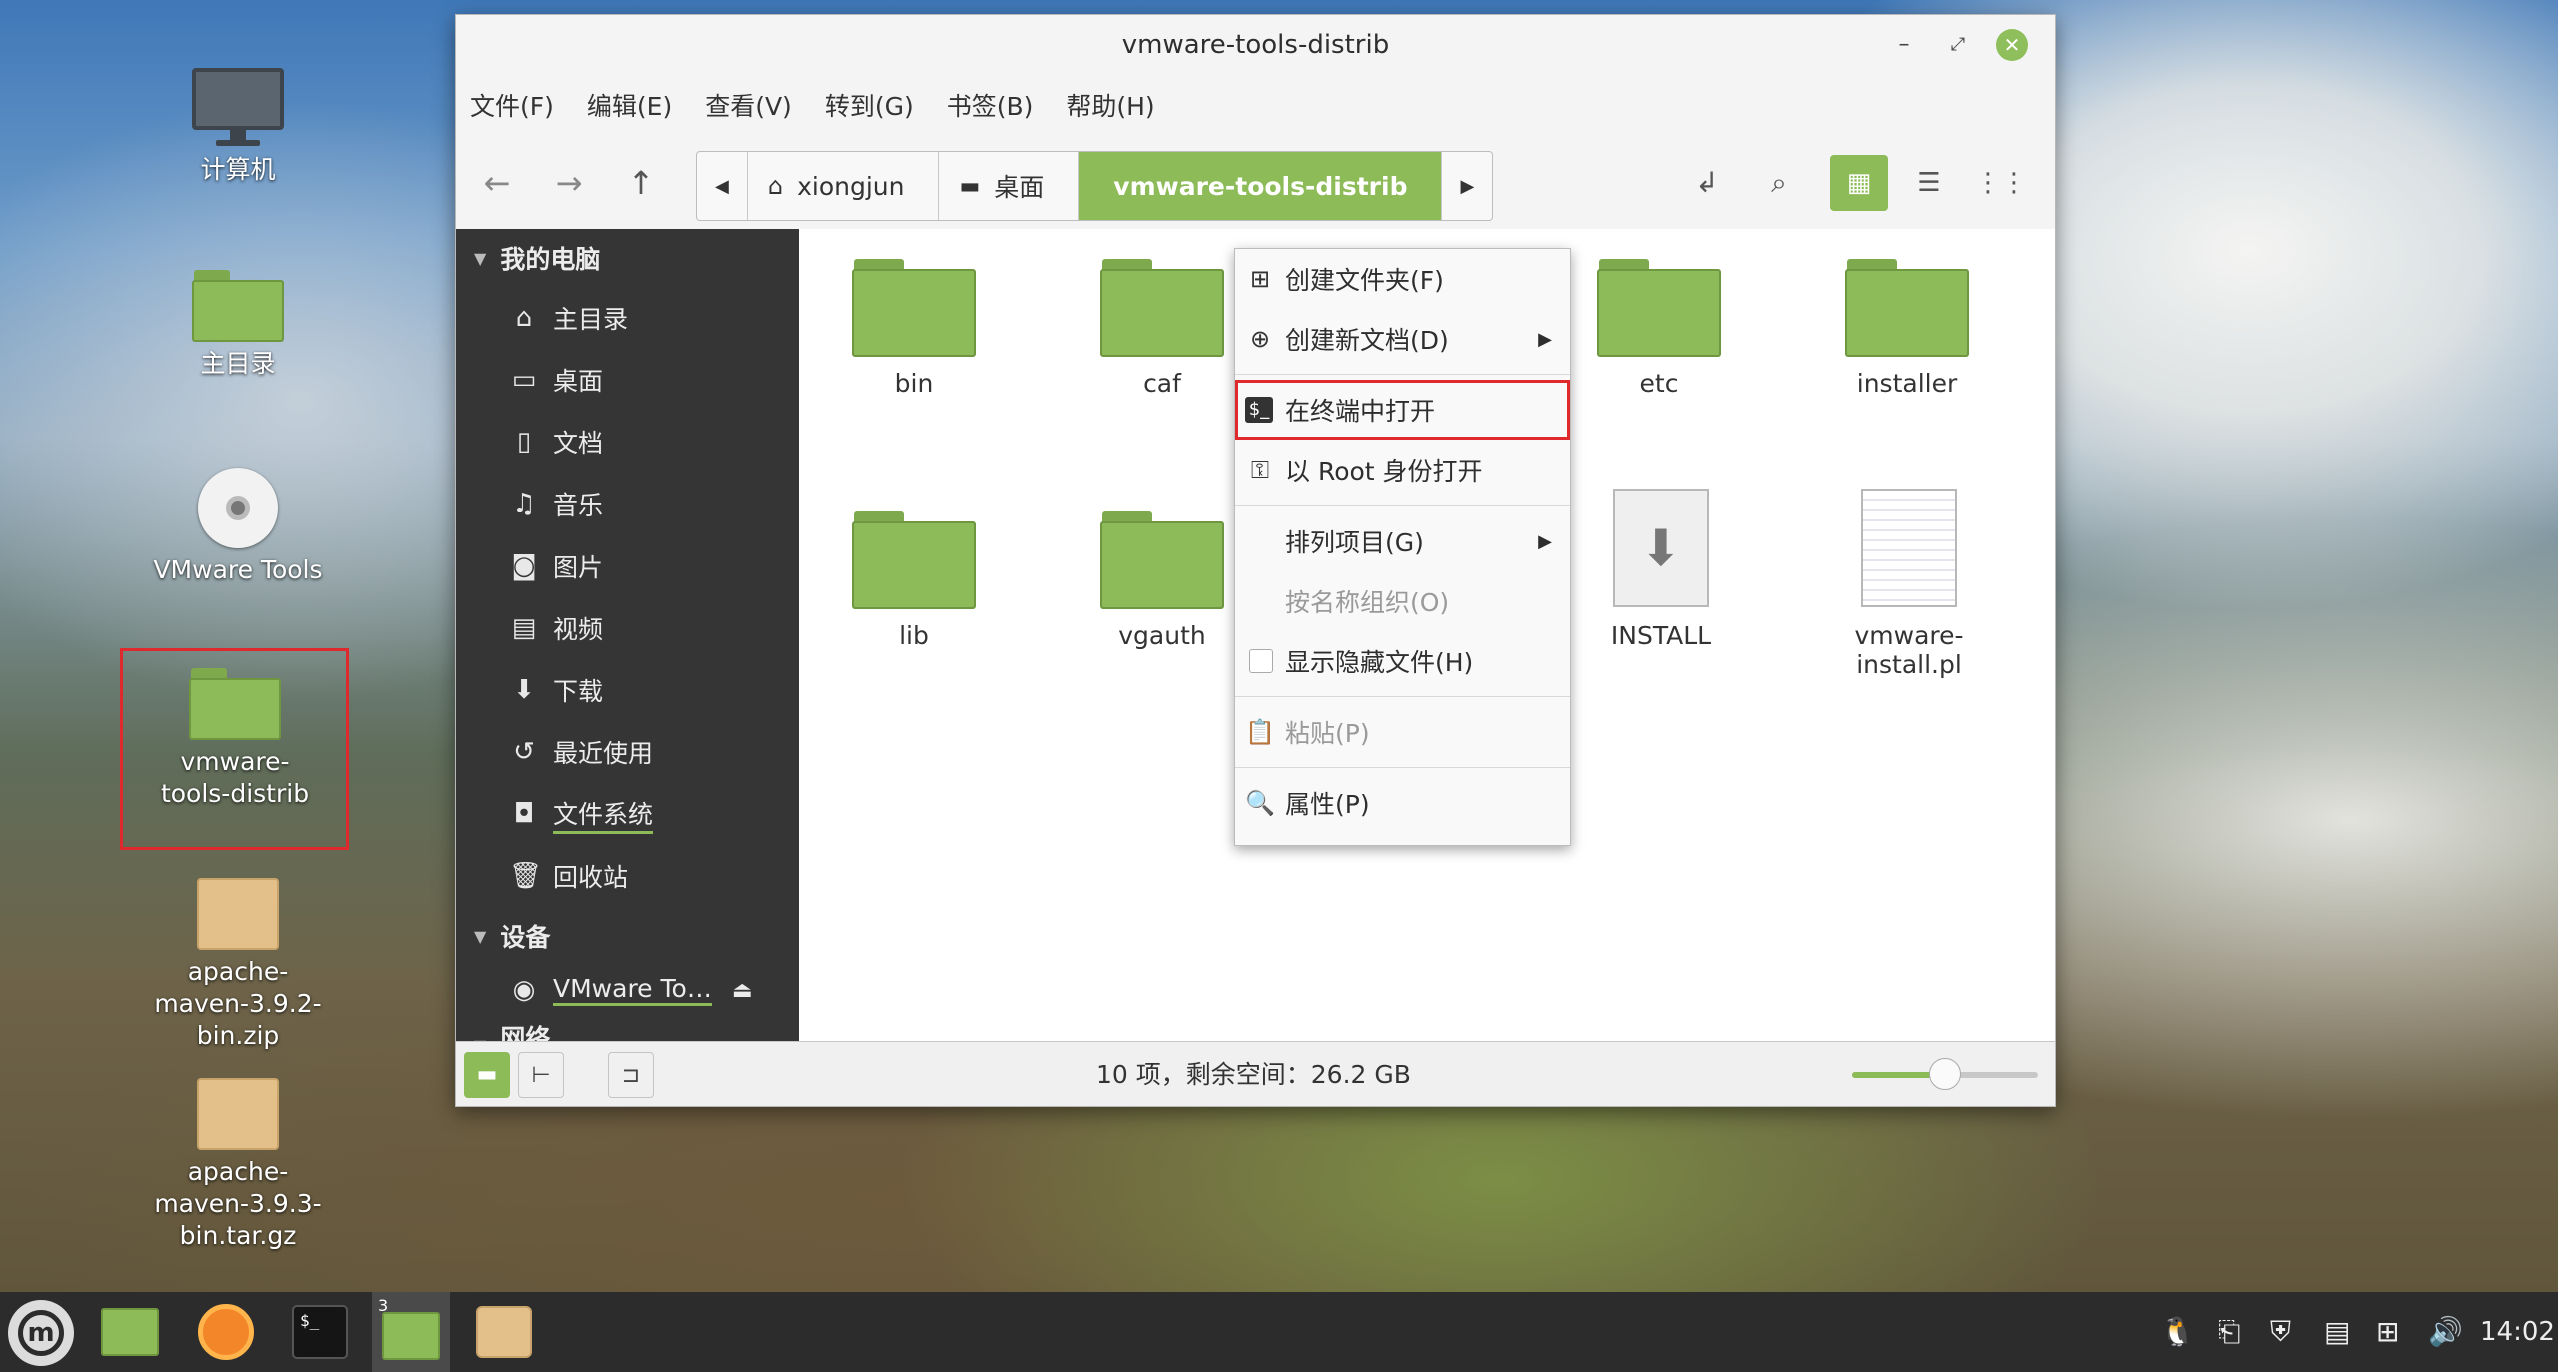  Describe the element at coordinates (1367, 340) in the screenshot. I see `menu-item-label: 创建新文档(D)` at that location.